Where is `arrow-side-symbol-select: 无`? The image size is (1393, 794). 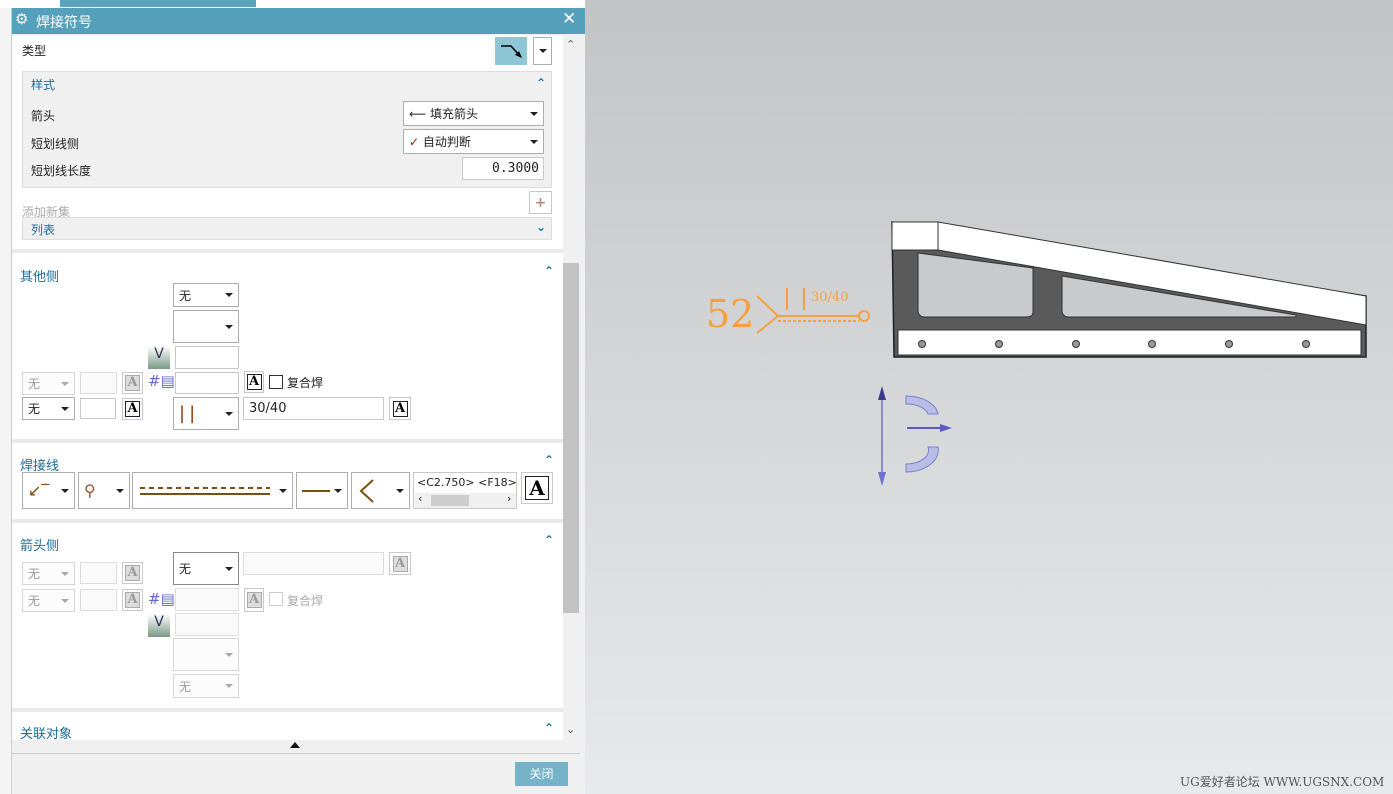
arrow-side-symbol-select: 无 is located at coordinates (206, 568).